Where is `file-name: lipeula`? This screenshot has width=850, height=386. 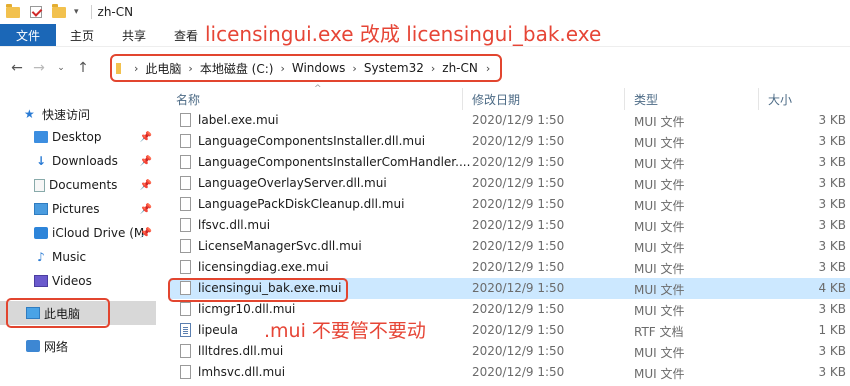 file-name: lipeula is located at coordinates (218, 330).